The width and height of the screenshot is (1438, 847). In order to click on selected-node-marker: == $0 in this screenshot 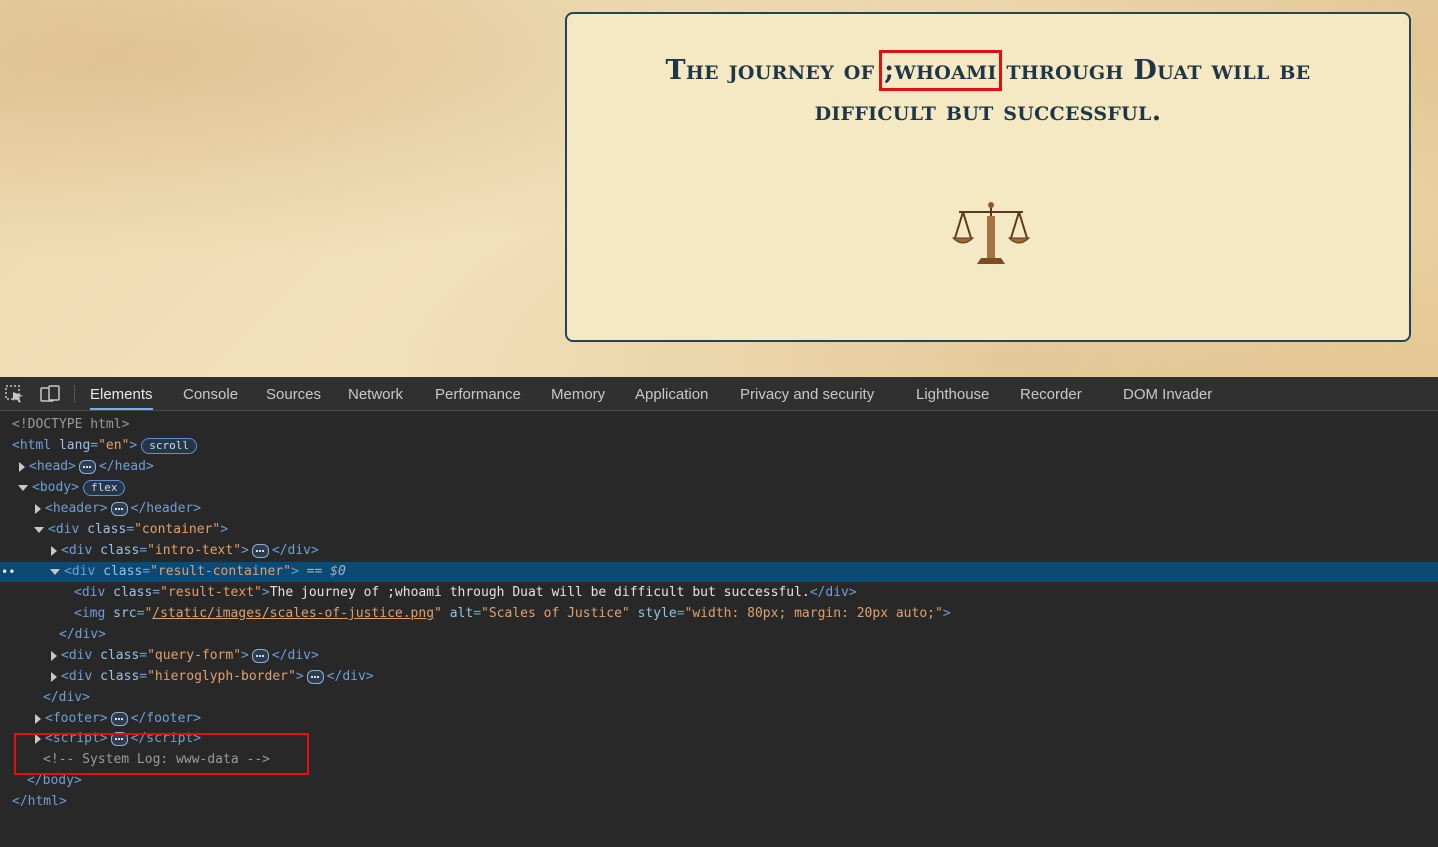, I will do `click(326, 571)`.